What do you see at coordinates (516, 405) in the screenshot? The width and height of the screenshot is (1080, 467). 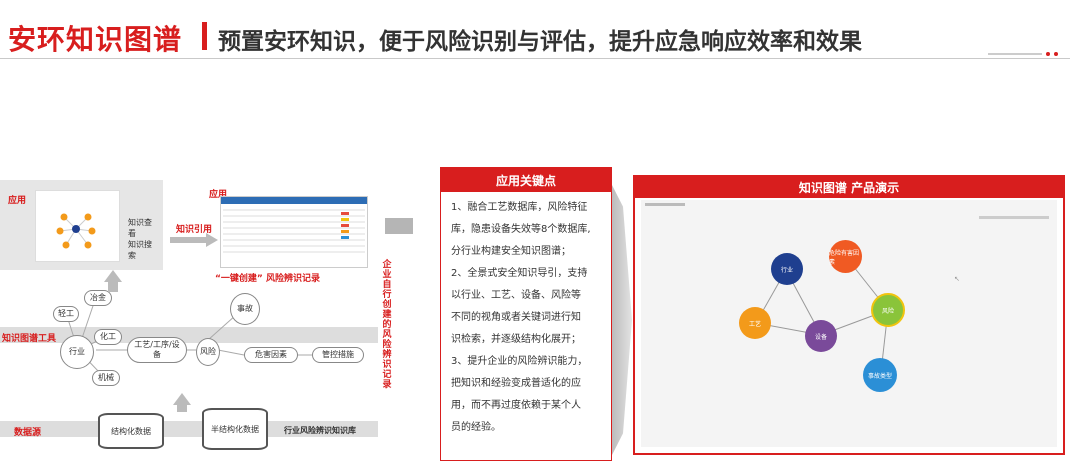 I see `key-point-line: 用，而不再过度依赖于某个人` at bounding box center [516, 405].